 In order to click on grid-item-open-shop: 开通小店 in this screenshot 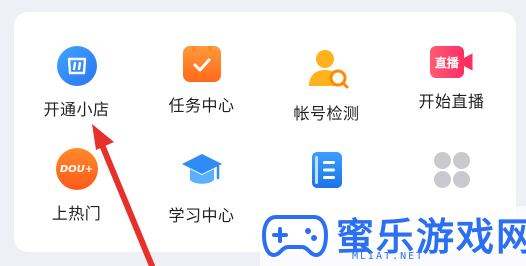, I will do `click(76, 65)`.